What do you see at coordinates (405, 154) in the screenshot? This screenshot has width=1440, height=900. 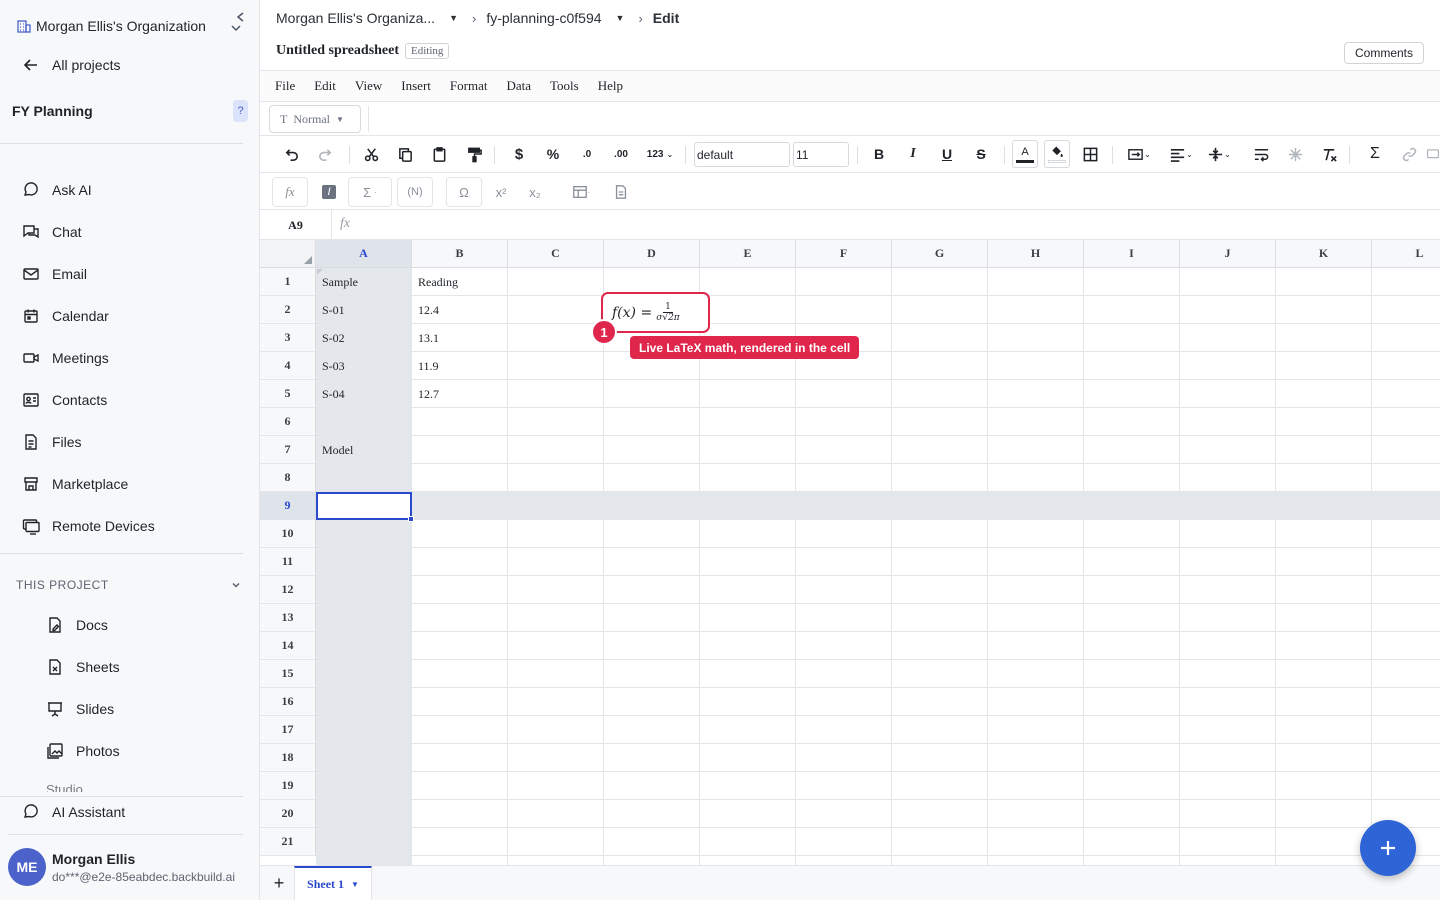 I see `copy-icon` at bounding box center [405, 154].